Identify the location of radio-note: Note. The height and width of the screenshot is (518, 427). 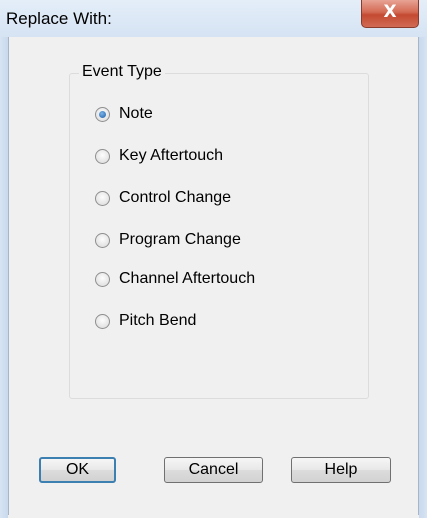
(124, 114).